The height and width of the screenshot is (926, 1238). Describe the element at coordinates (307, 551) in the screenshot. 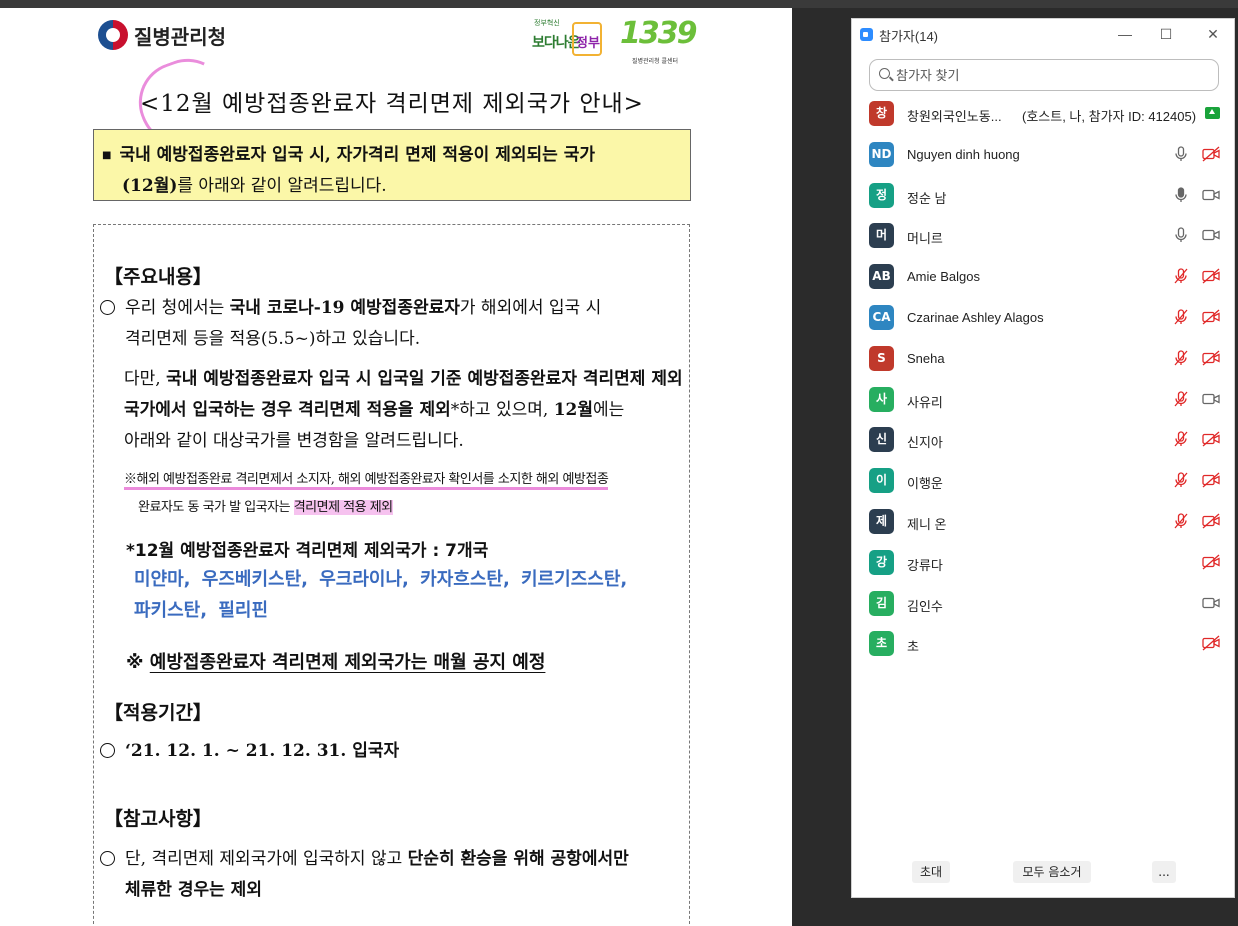

I see `excluded-countries-heading: *12월 예방접종완료자 격리면제 제외국가 : 7개국` at that location.